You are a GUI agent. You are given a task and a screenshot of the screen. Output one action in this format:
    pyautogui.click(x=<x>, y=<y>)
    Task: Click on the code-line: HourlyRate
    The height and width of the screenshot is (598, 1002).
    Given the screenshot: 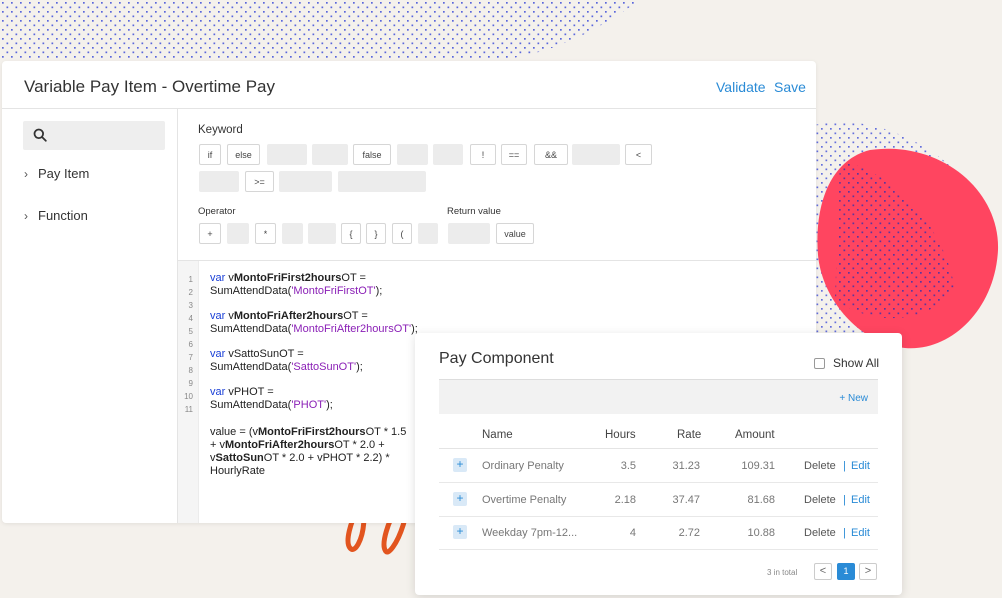 What is the action you would take?
    pyautogui.click(x=238, y=471)
    